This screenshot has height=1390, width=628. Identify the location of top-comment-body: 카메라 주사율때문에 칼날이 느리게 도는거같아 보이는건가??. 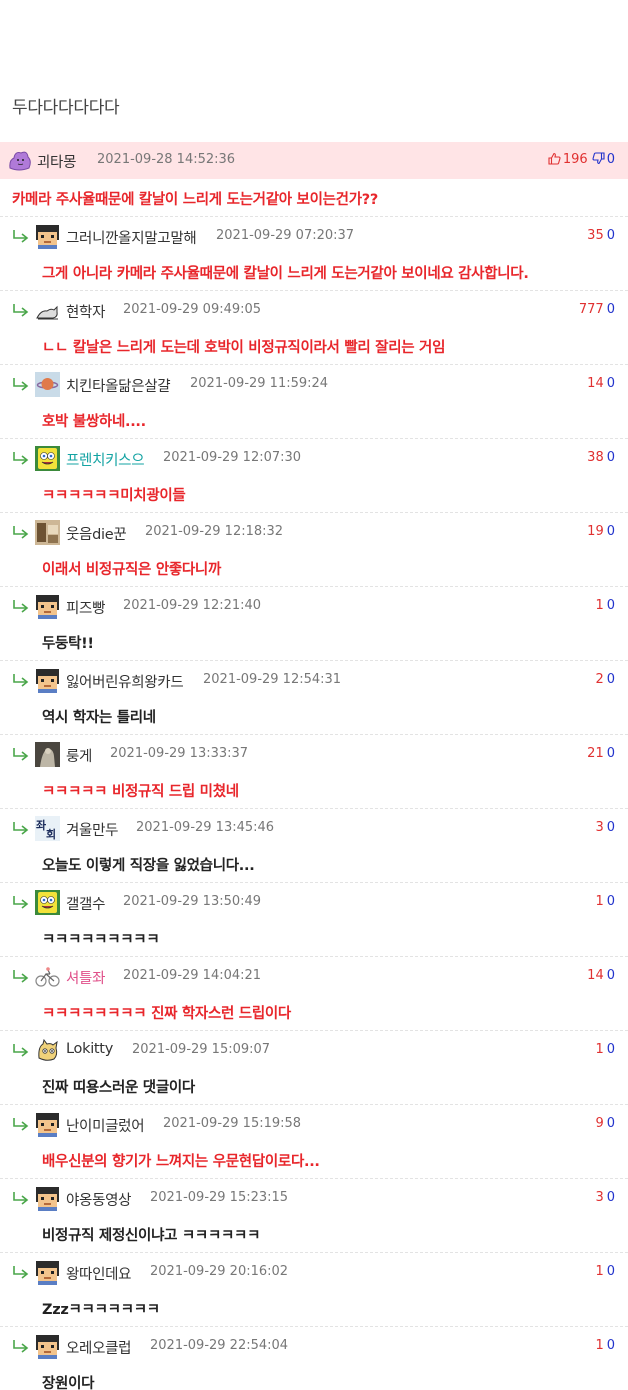
(314, 198).